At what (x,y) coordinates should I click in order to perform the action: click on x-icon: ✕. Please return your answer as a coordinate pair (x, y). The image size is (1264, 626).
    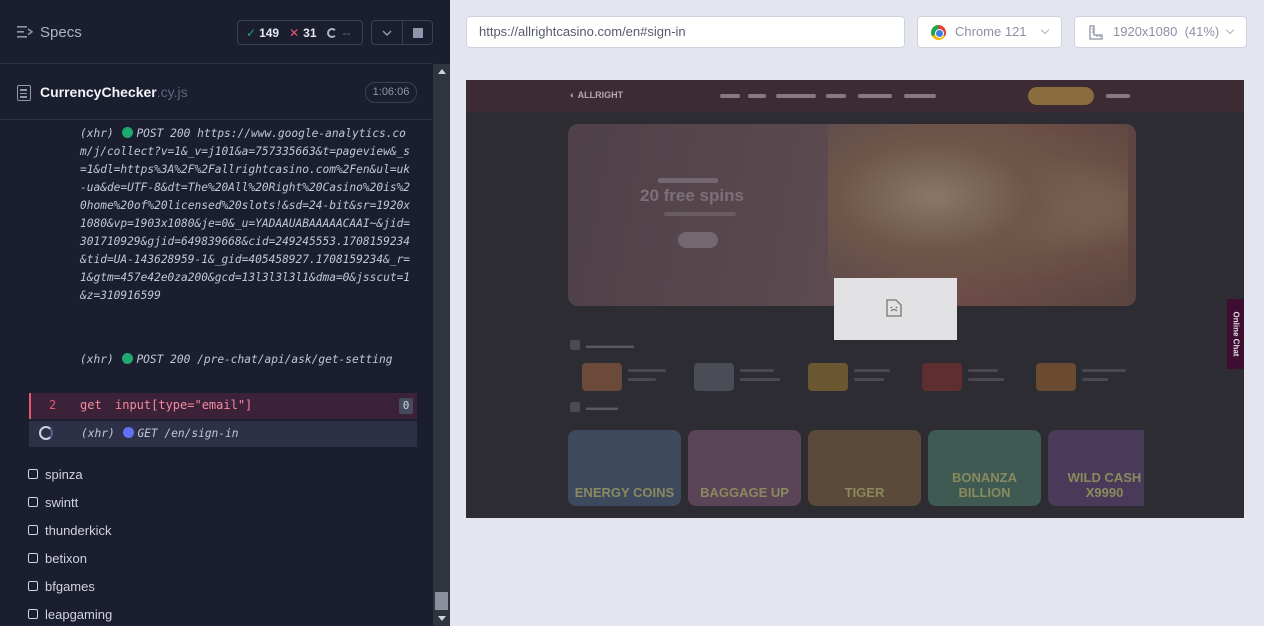
    Looking at the image, I should click on (294, 32).